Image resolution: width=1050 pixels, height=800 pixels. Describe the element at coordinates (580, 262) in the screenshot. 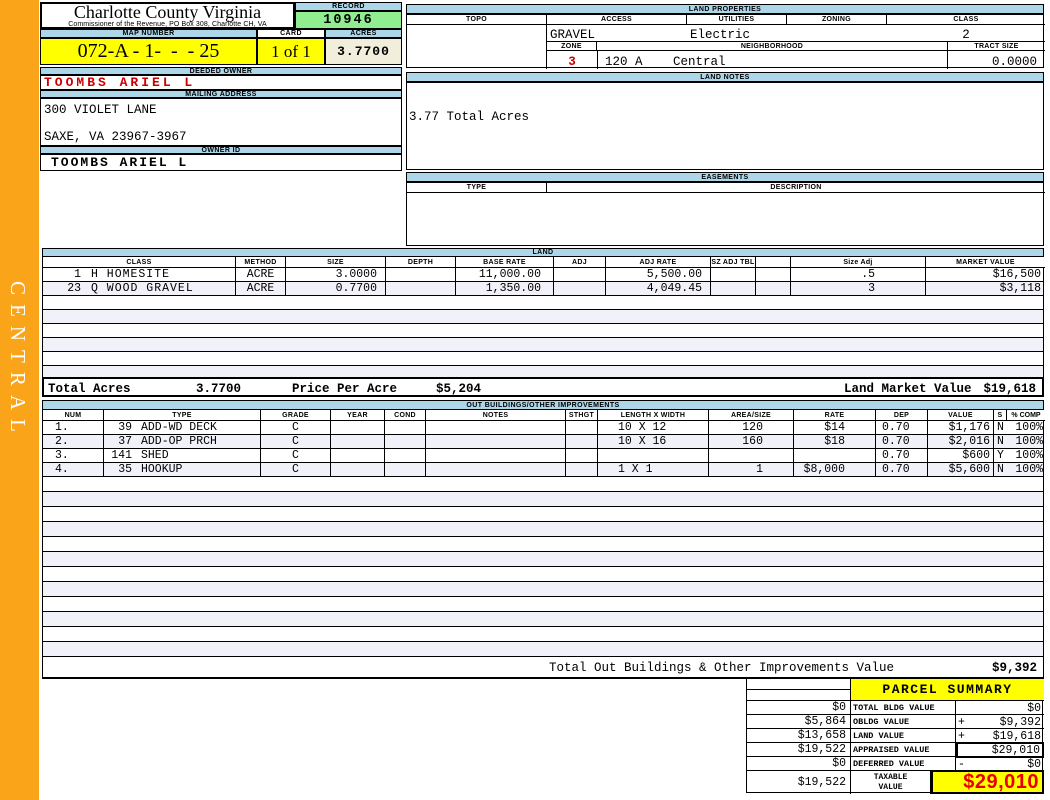

I see `land-h-adj: ADJ` at that location.